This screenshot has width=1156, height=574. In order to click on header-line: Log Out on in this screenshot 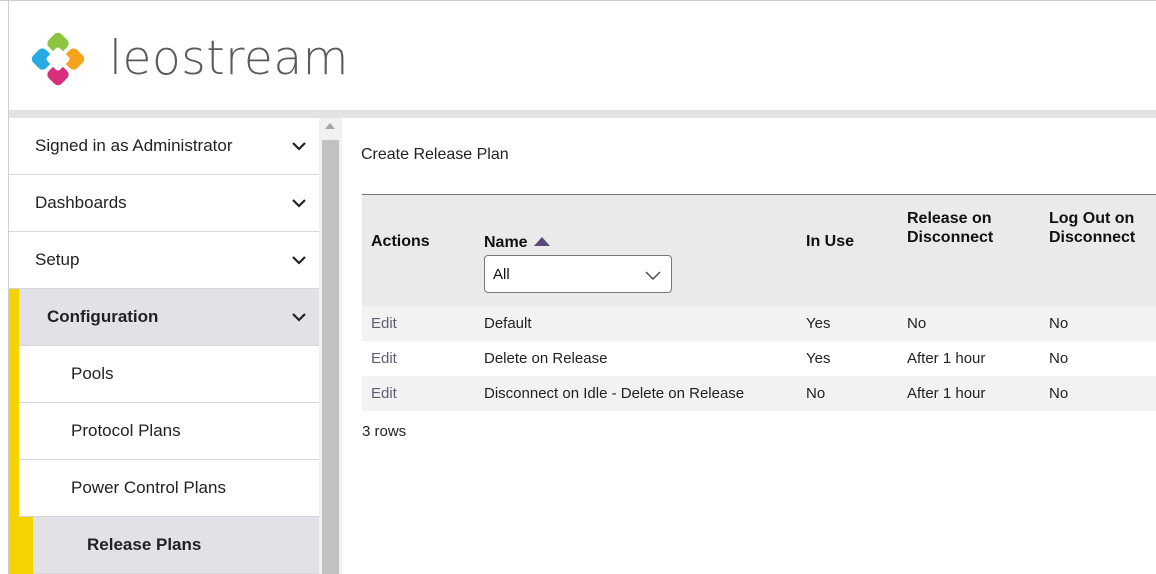, I will do `click(1092, 218)`.